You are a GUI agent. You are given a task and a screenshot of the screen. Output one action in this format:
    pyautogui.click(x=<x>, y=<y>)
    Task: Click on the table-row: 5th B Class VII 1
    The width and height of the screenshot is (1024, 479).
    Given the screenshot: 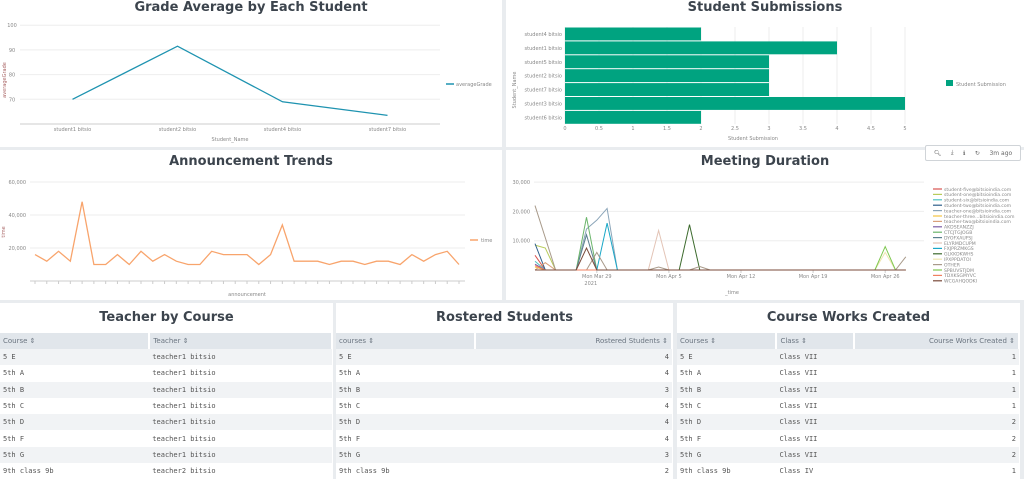 What is the action you would take?
    pyautogui.click(x=848, y=389)
    